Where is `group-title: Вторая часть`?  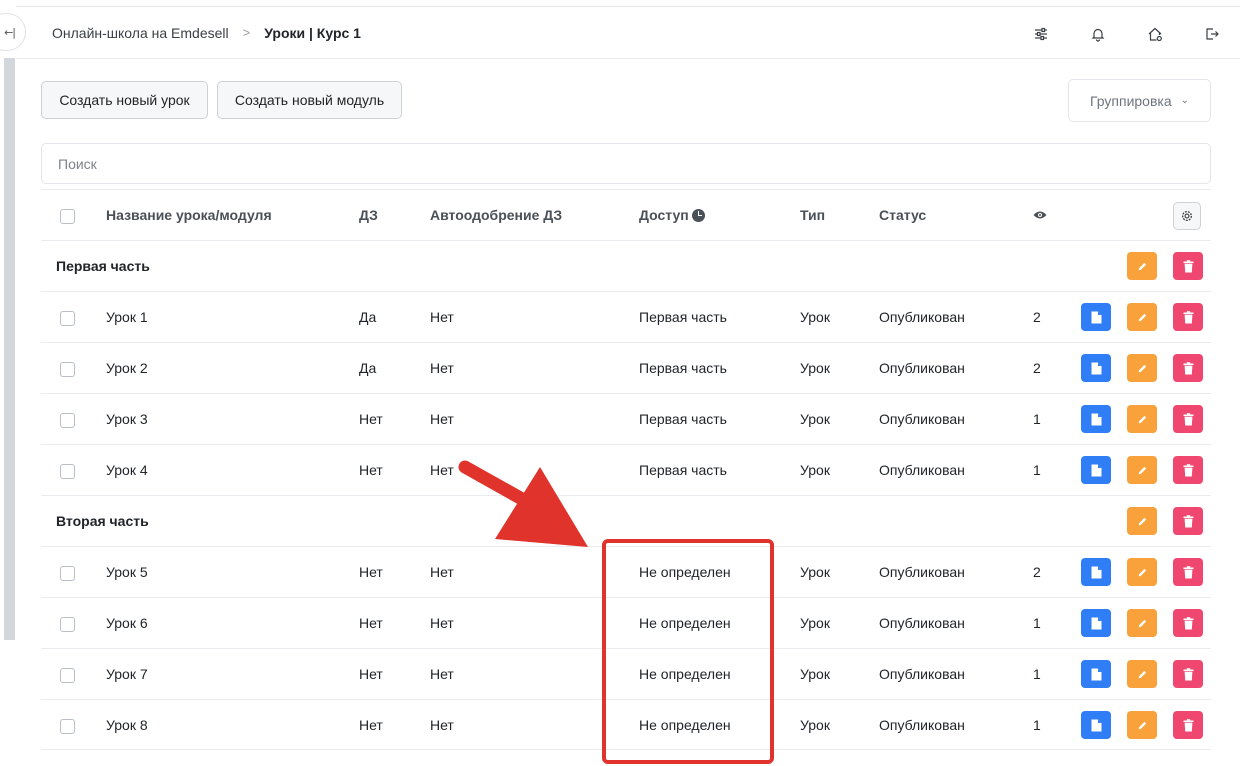
group-title: Вторая часть is located at coordinates (102, 521).